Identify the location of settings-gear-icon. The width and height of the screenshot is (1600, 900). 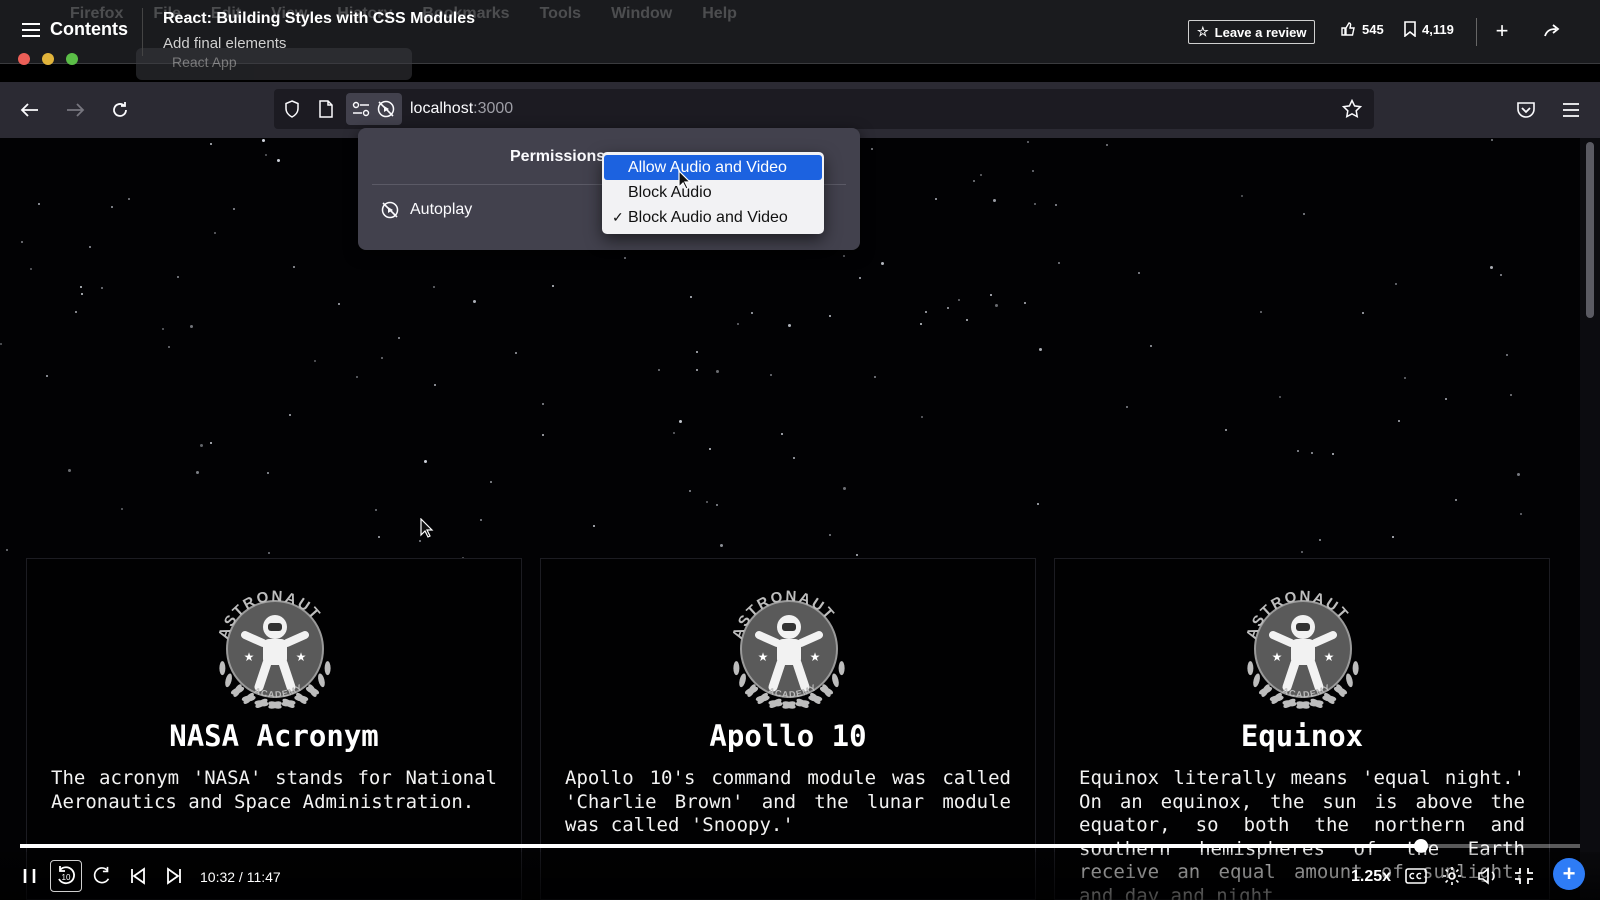
(1452, 876).